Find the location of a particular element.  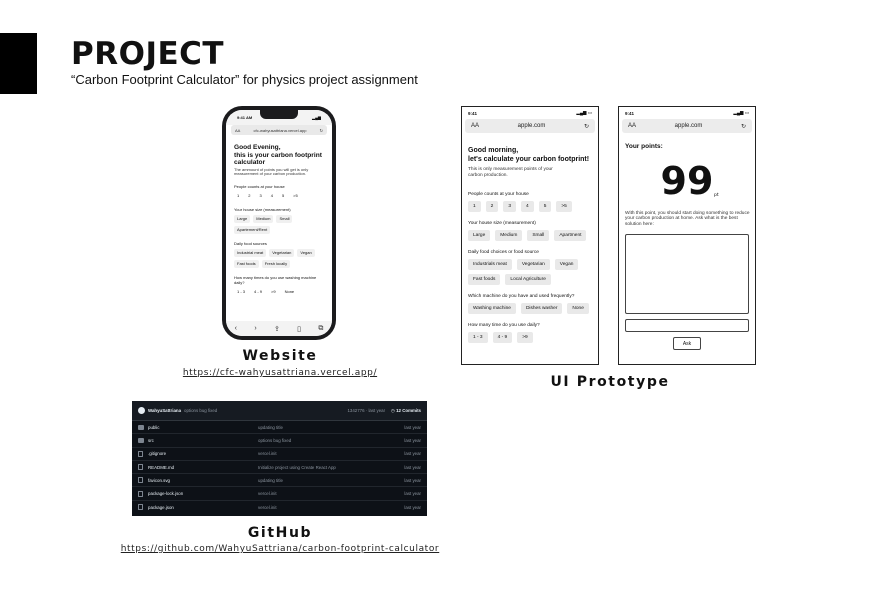

black-accent-block is located at coordinates (18, 63).